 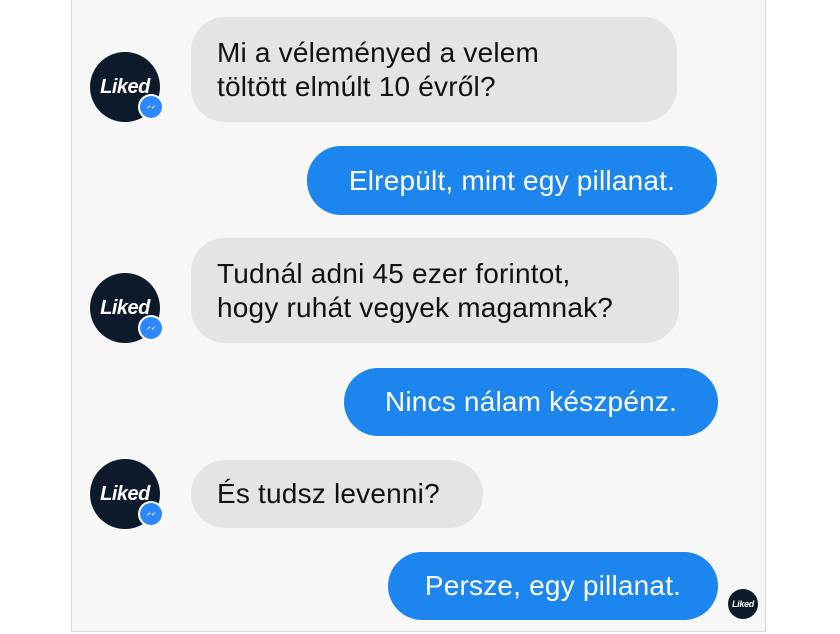 What do you see at coordinates (394, 273) in the screenshot?
I see `message-text: Tudnál adni 45 ezer forintot,` at bounding box center [394, 273].